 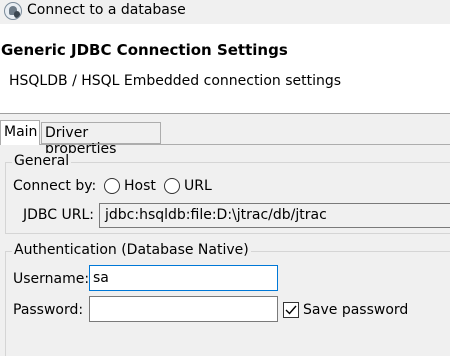 I want to click on tab-bar: Main Driver properties, so click(x=225, y=138).